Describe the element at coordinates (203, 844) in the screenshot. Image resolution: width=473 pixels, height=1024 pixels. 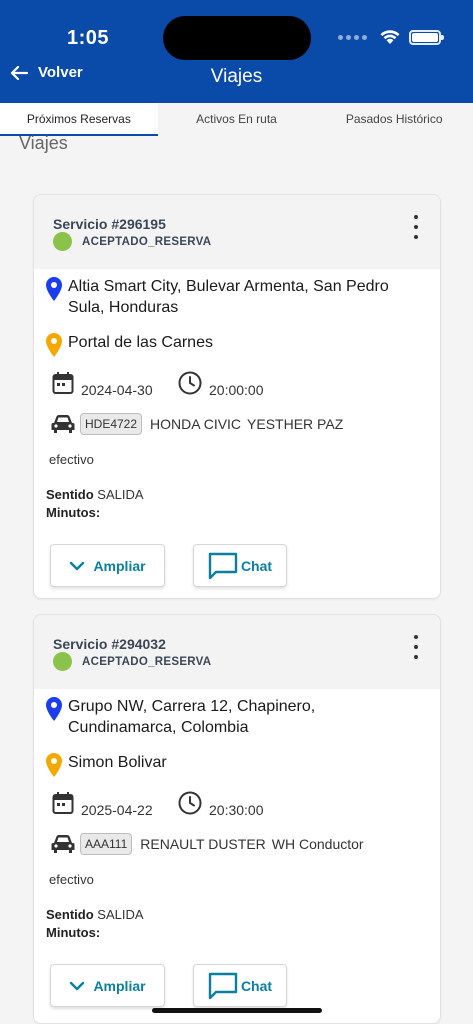
I see `vehicle-model: RENAULT DUSTER` at that location.